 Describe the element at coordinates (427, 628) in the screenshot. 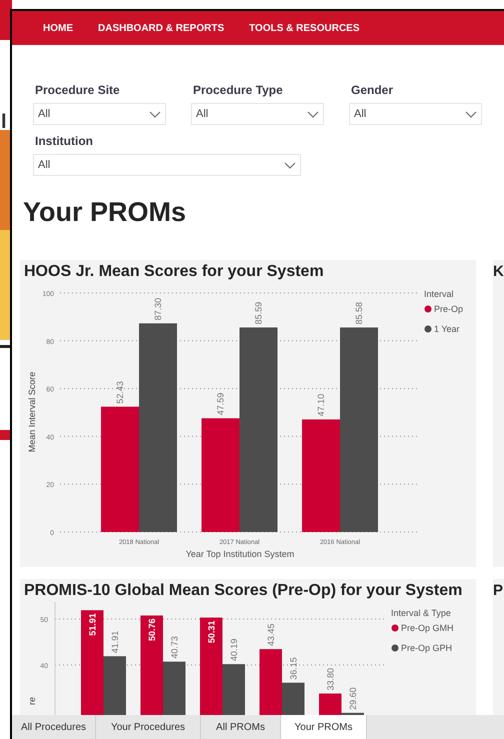

I see `legend-label: Pre-Op GMH` at that location.